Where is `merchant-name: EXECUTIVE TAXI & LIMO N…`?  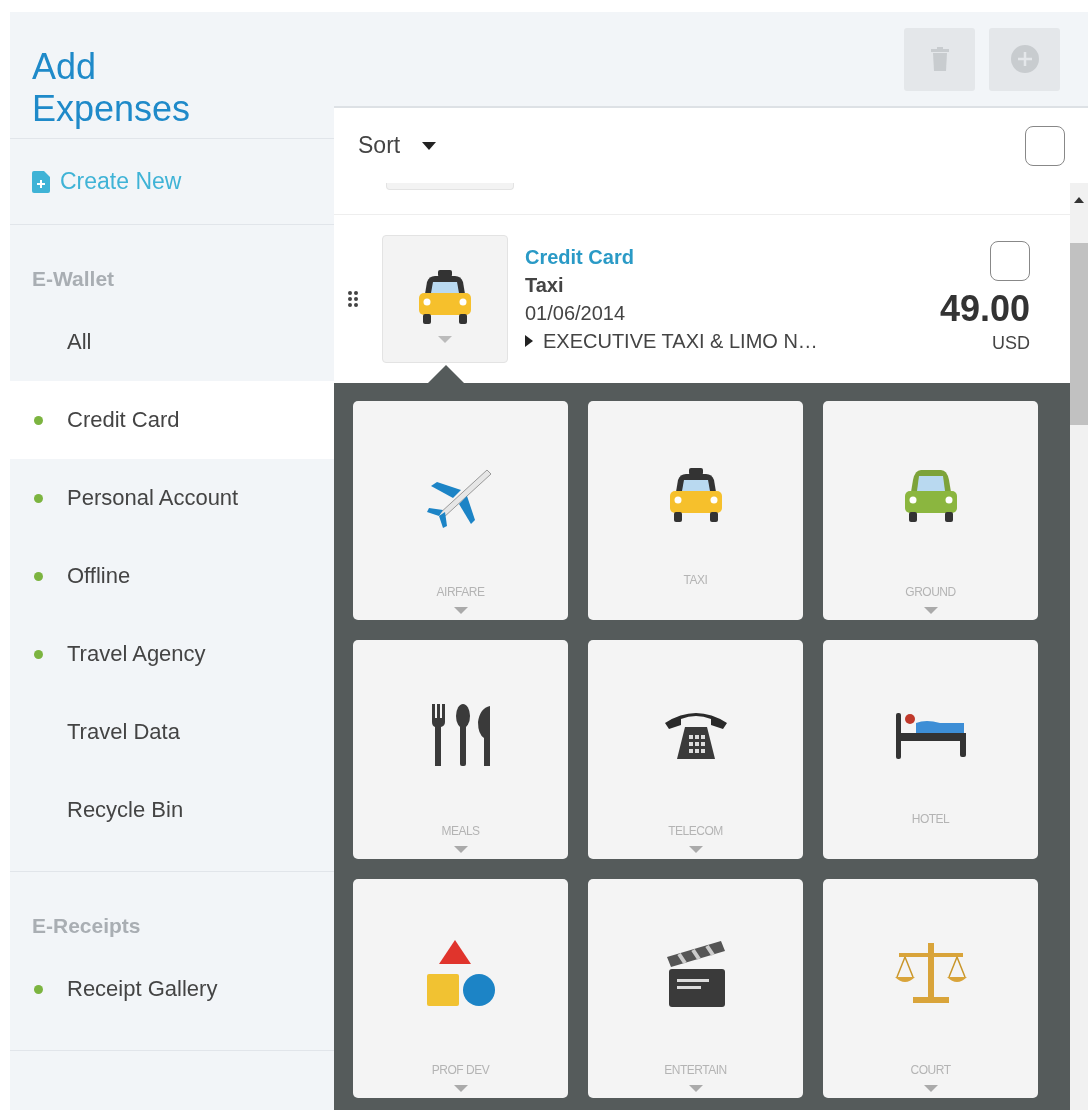
merchant-name: EXECUTIVE TAXI & LIMO N… is located at coordinates (680, 341).